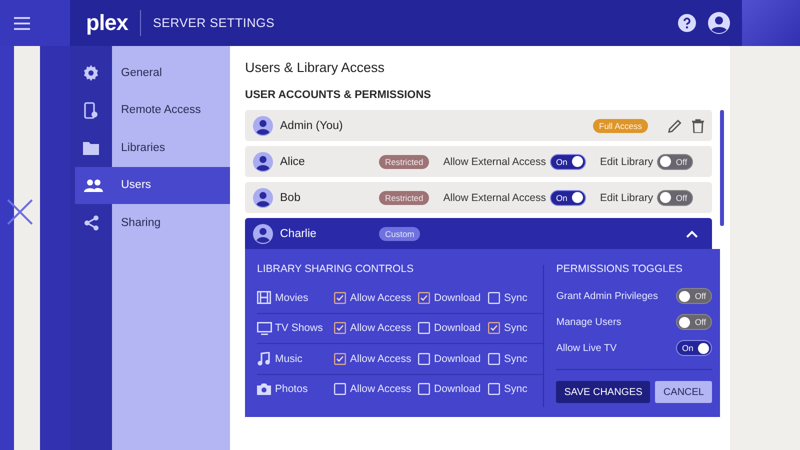 The width and height of the screenshot is (800, 450). Describe the element at coordinates (683, 392) in the screenshot. I see `cancel-button: CANCEL` at that location.